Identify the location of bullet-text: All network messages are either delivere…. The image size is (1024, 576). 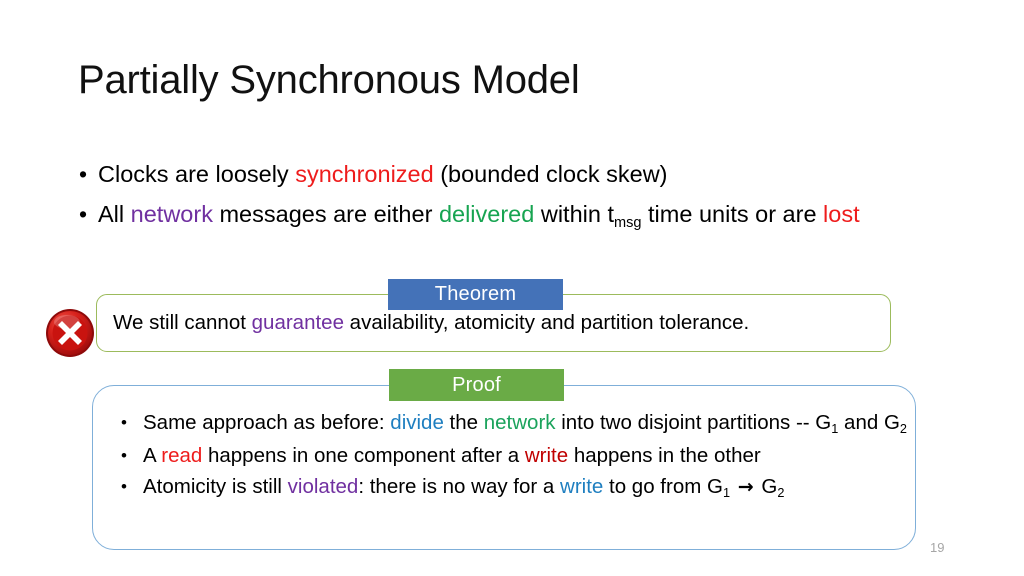
(479, 216).